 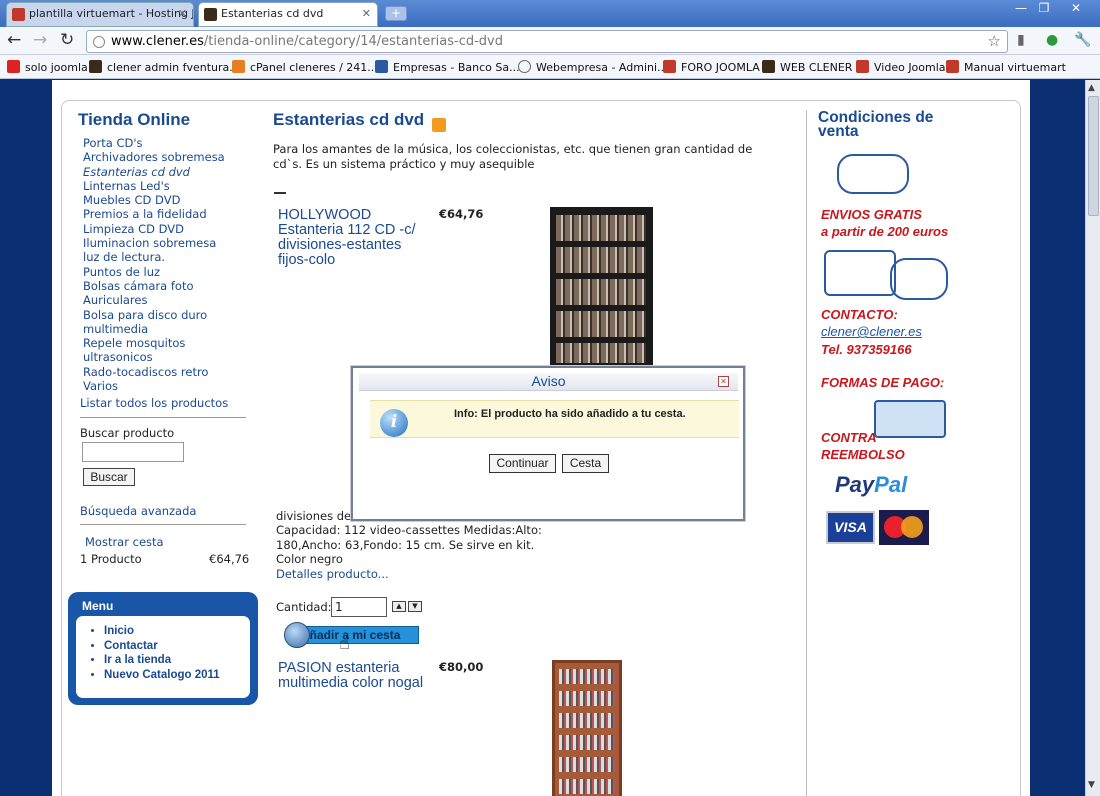 I want to click on free-shipping-text: ENVIOS GRATIS, so click(x=871, y=214).